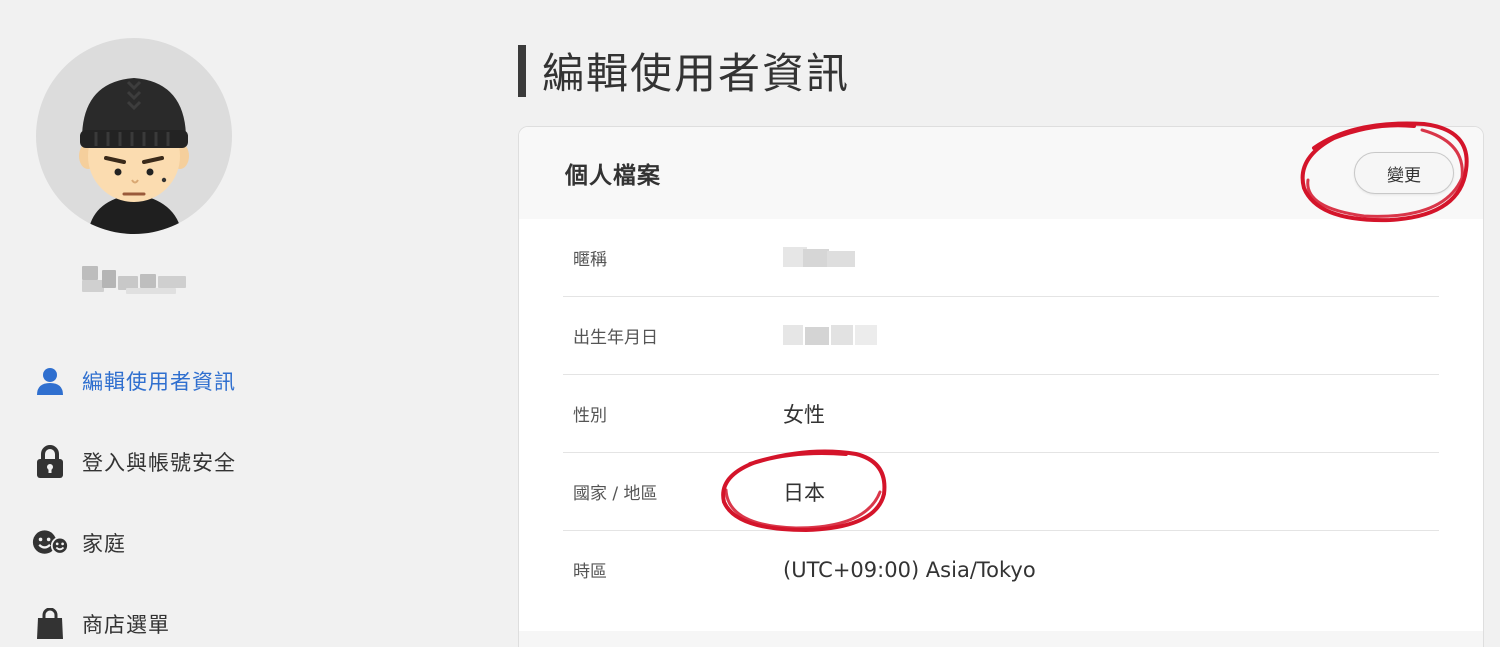  What do you see at coordinates (50, 462) in the screenshot?
I see `lock-icon` at bounding box center [50, 462].